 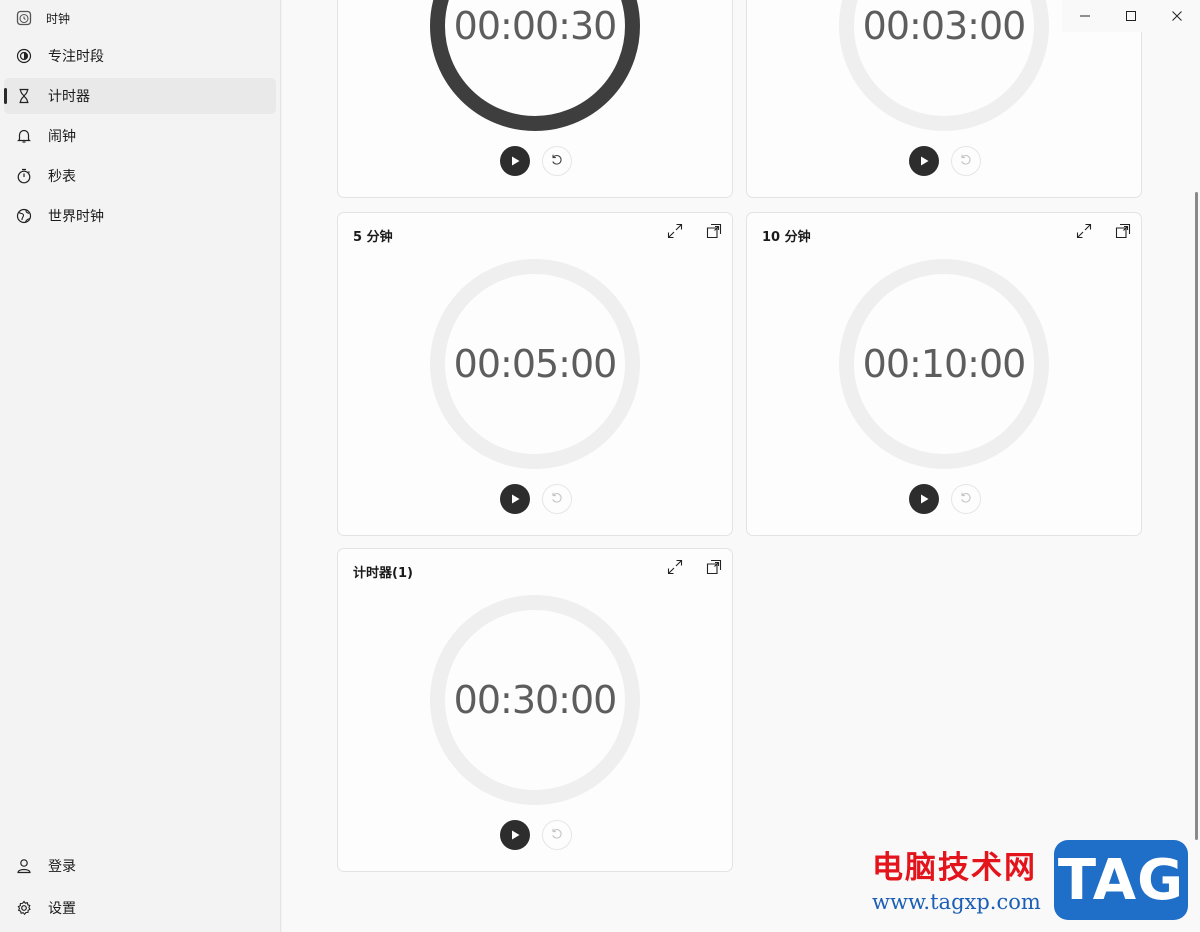 I want to click on minimize-icon, so click(x=1085, y=16).